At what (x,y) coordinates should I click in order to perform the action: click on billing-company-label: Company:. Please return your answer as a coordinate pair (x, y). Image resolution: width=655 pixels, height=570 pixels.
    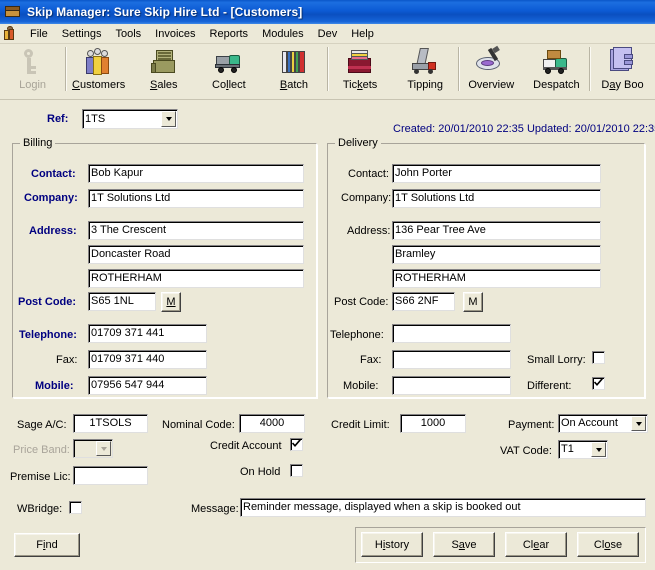
    Looking at the image, I should click on (51, 198).